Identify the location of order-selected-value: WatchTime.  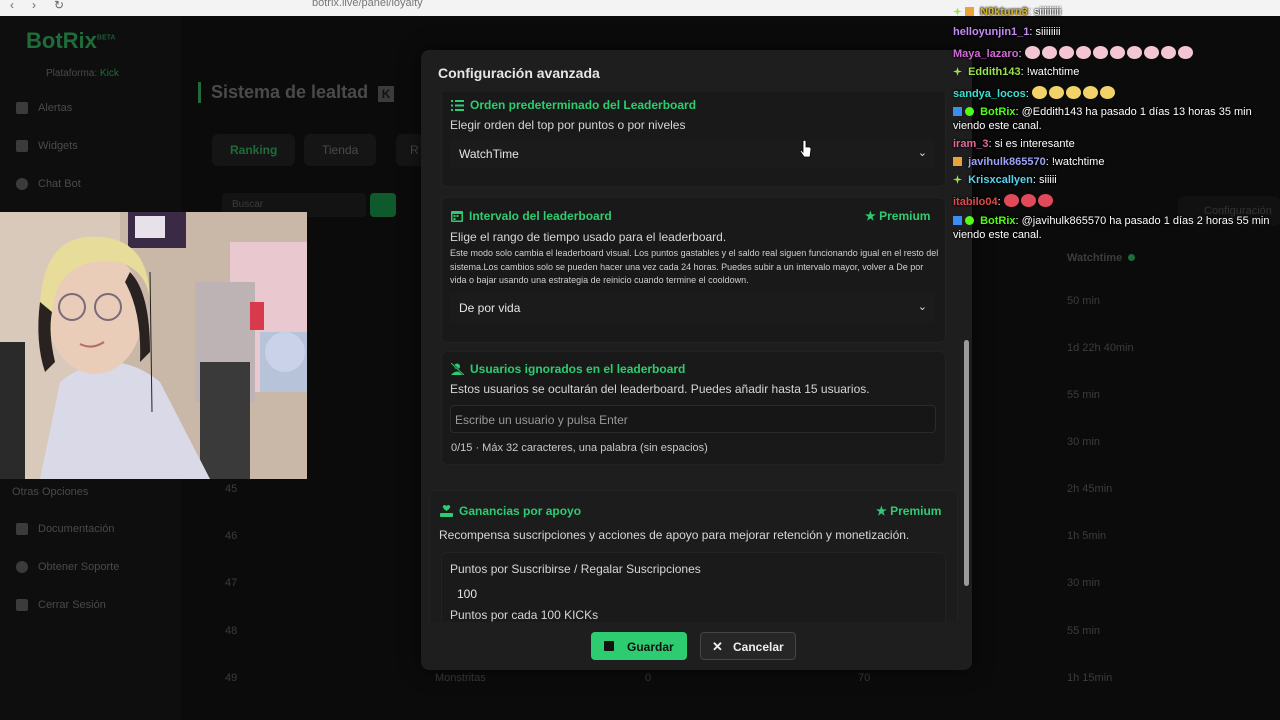
(489, 154).